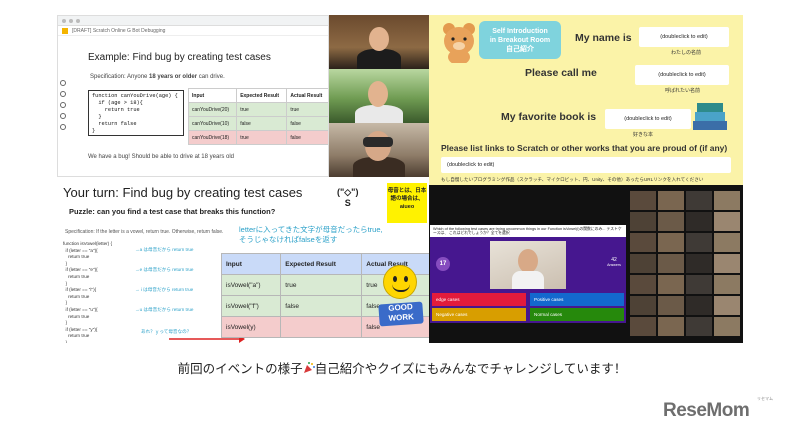 The width and height of the screenshot is (804, 438). What do you see at coordinates (765, 398) in the screenshot?
I see `site-logo-kana: リセマム` at bounding box center [765, 398].